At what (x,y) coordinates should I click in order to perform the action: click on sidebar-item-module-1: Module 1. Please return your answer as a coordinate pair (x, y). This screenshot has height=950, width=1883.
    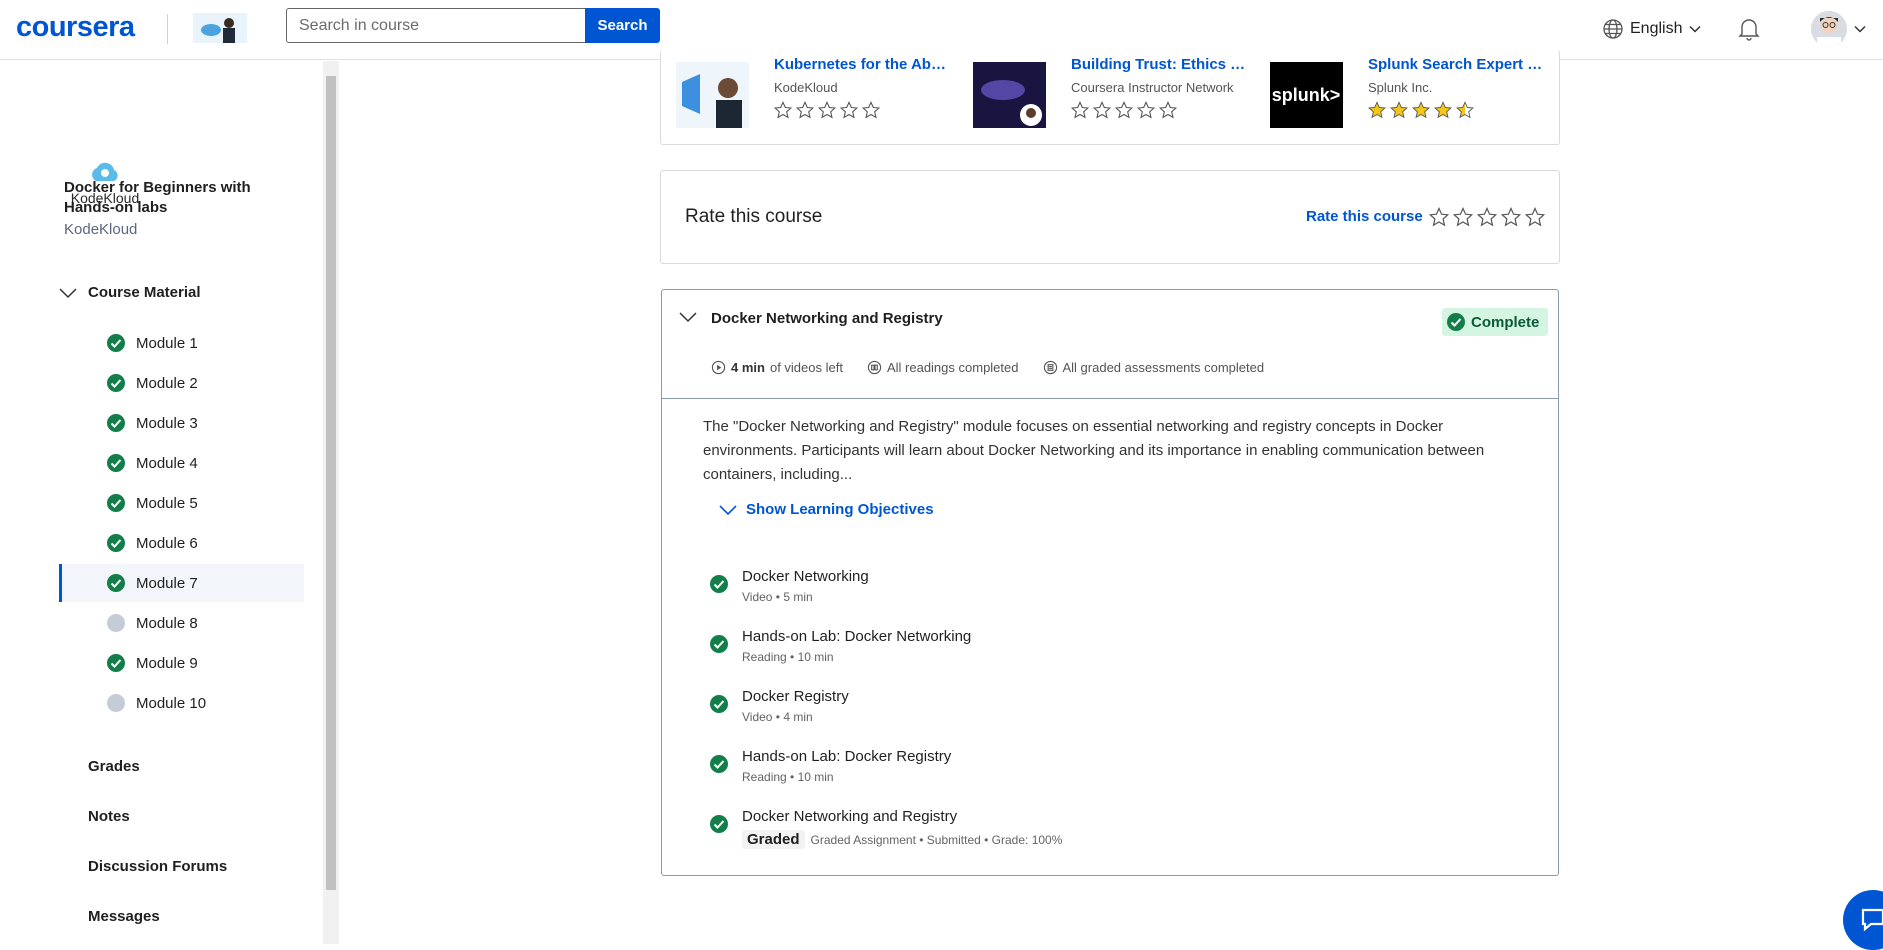
    Looking at the image, I should click on (181, 343).